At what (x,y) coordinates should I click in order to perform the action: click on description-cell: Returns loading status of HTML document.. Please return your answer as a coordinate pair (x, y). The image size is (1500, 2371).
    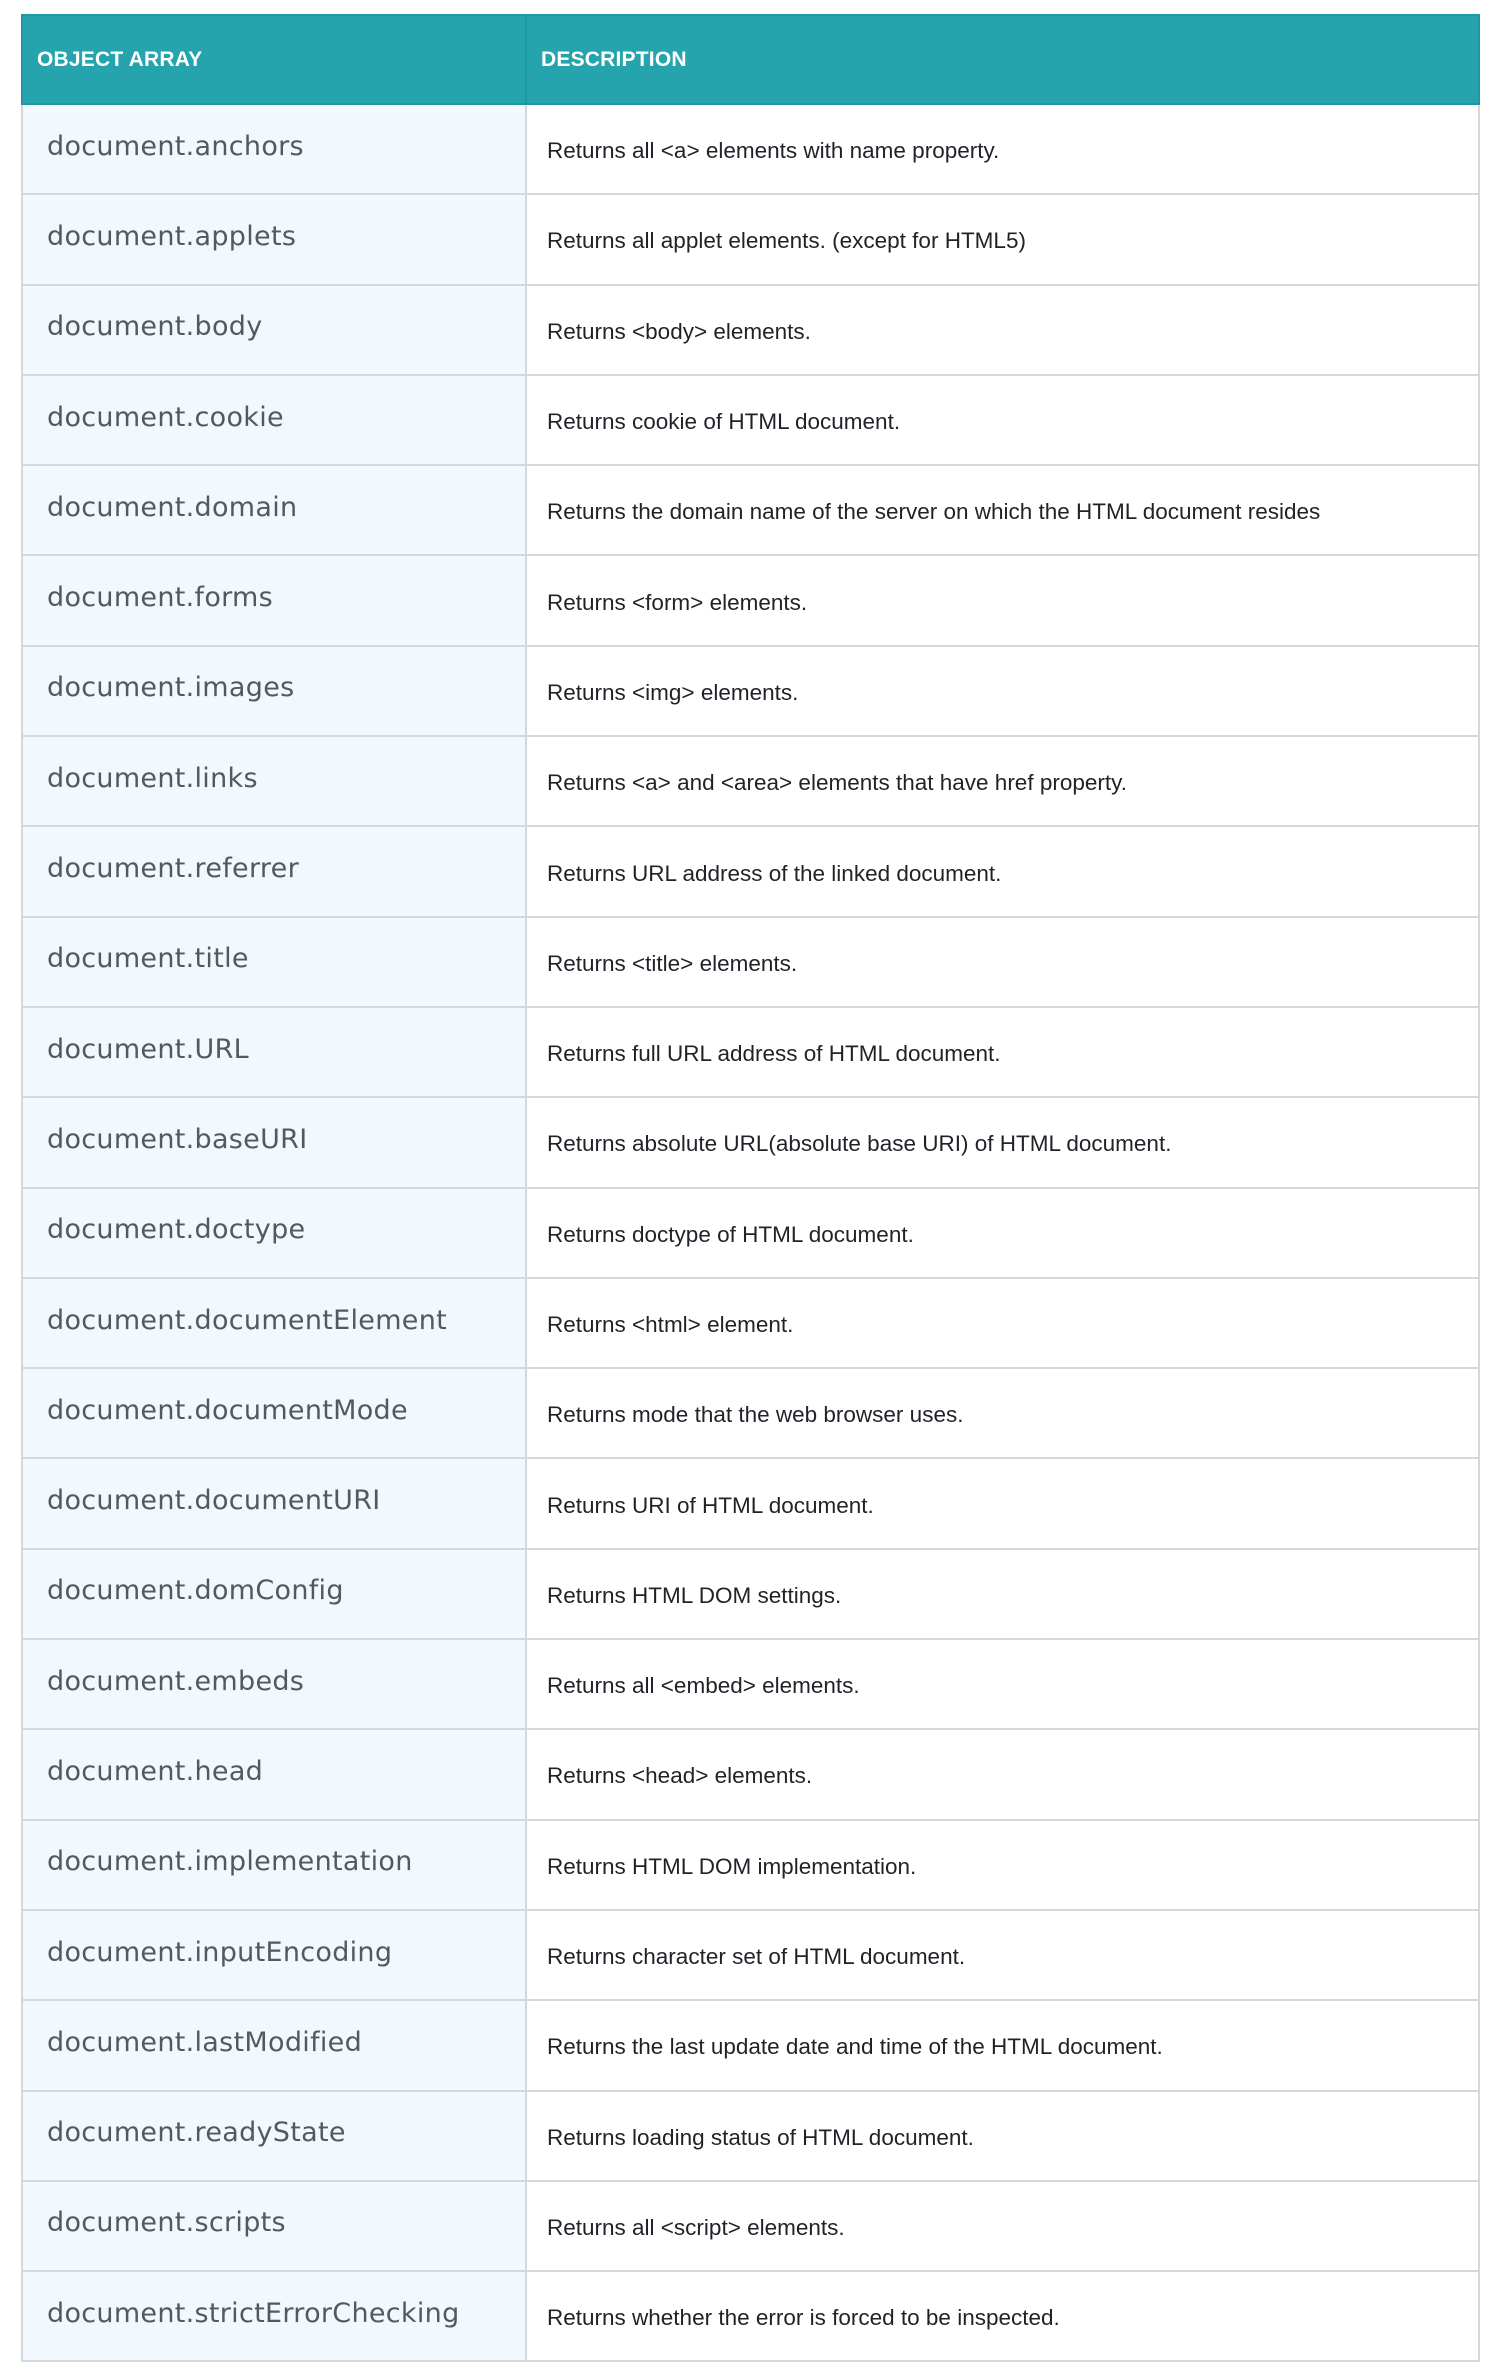
    Looking at the image, I should click on (1002, 2135).